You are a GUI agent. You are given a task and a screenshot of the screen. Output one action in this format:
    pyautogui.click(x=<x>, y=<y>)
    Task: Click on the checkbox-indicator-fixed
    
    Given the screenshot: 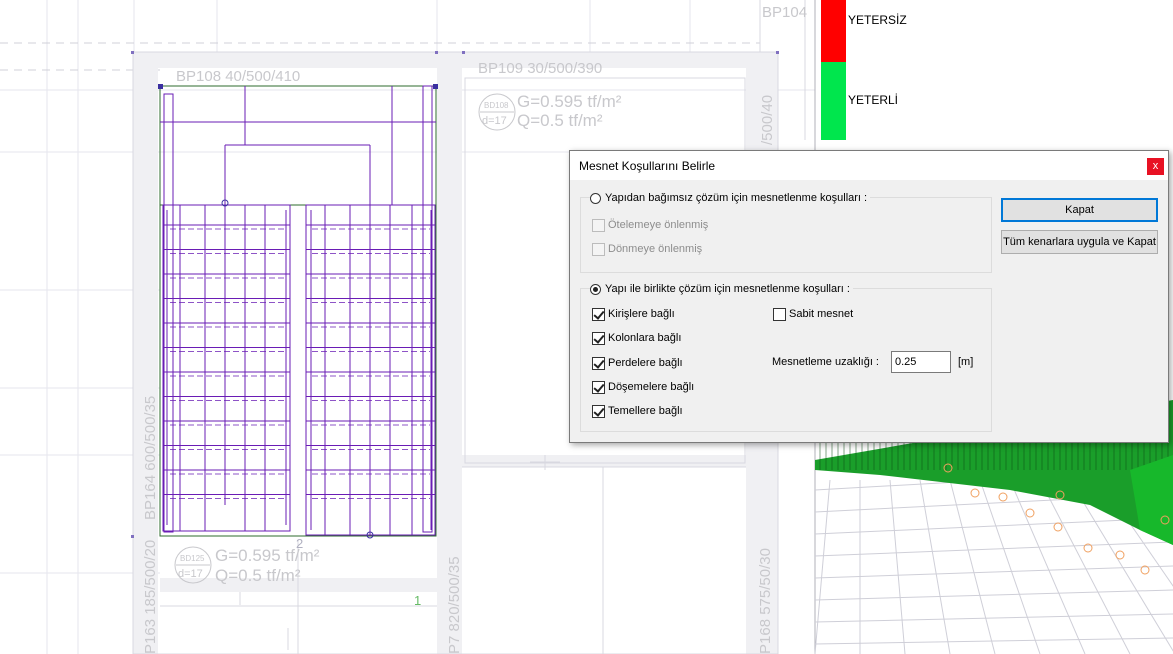 What is the action you would take?
    pyautogui.click(x=779, y=314)
    